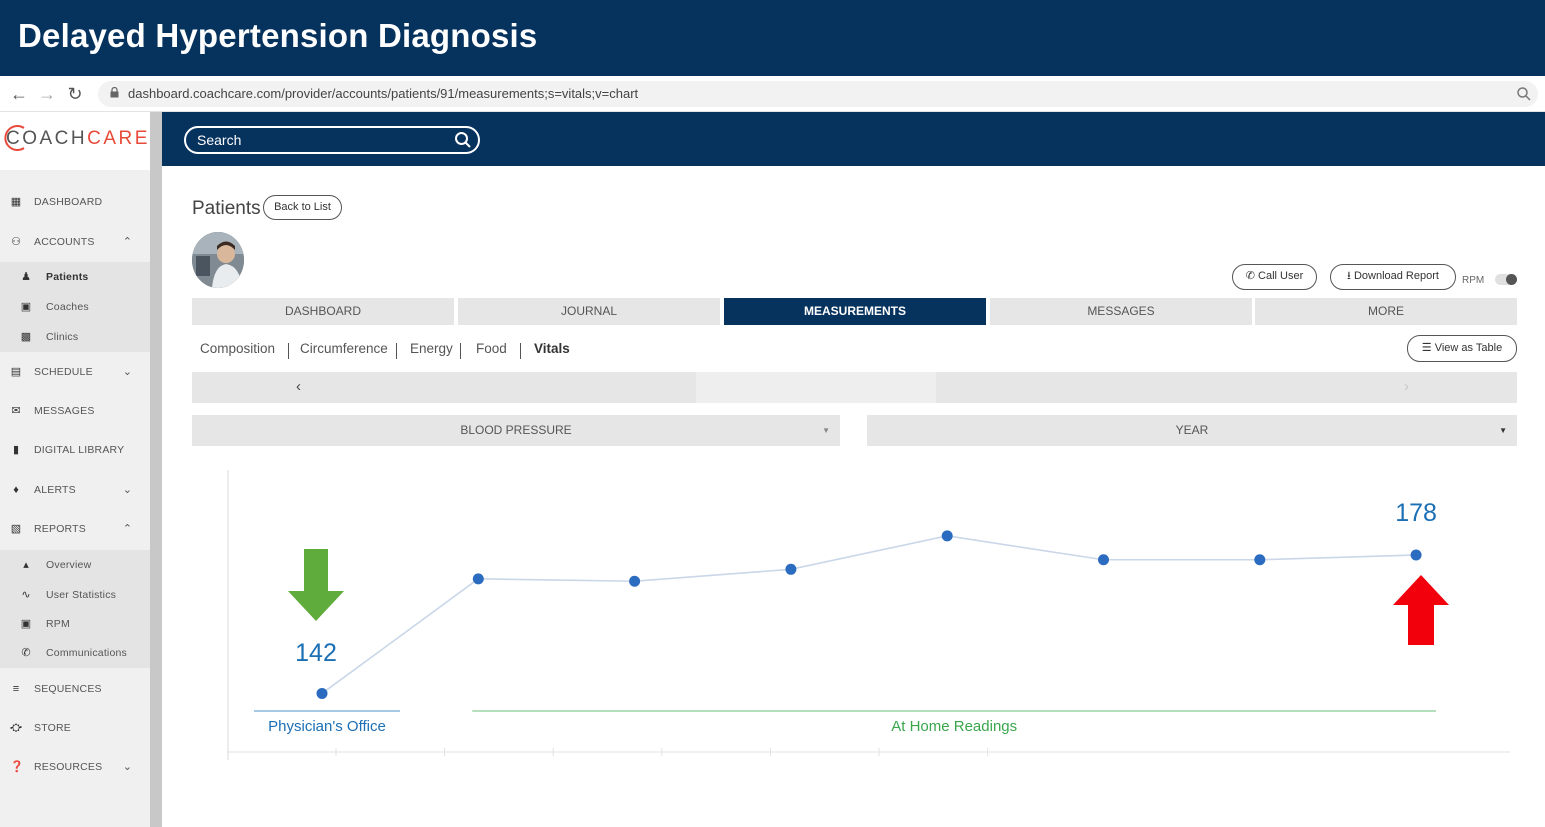 This screenshot has width=1545, height=827. Describe the element at coordinates (589, 311) in the screenshot. I see `tab-journal: JOURNAL` at that location.